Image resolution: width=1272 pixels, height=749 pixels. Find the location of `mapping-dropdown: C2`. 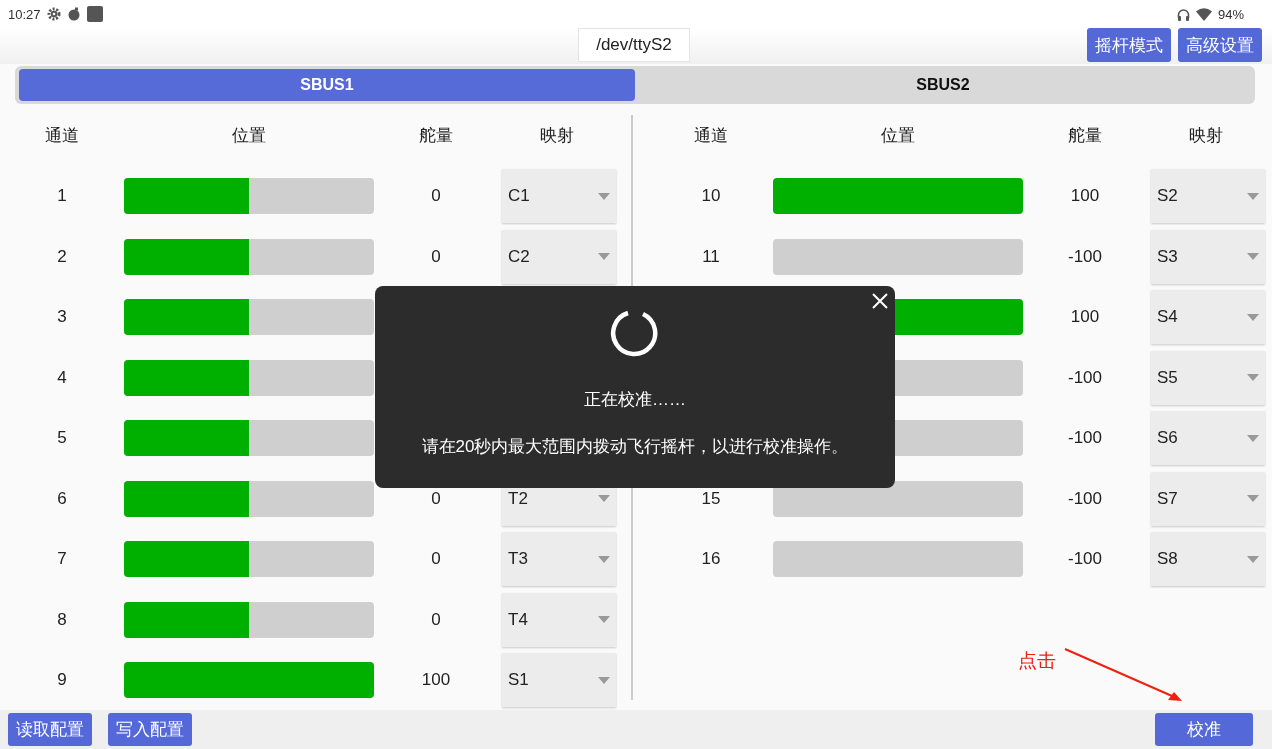

mapping-dropdown: C2 is located at coordinates (559, 256).